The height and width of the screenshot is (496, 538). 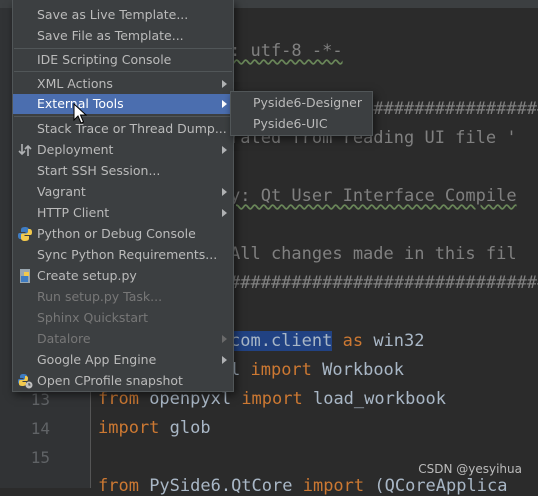 I want to click on code-text: y: Qt User Interface Compile, so click(x=373, y=196).